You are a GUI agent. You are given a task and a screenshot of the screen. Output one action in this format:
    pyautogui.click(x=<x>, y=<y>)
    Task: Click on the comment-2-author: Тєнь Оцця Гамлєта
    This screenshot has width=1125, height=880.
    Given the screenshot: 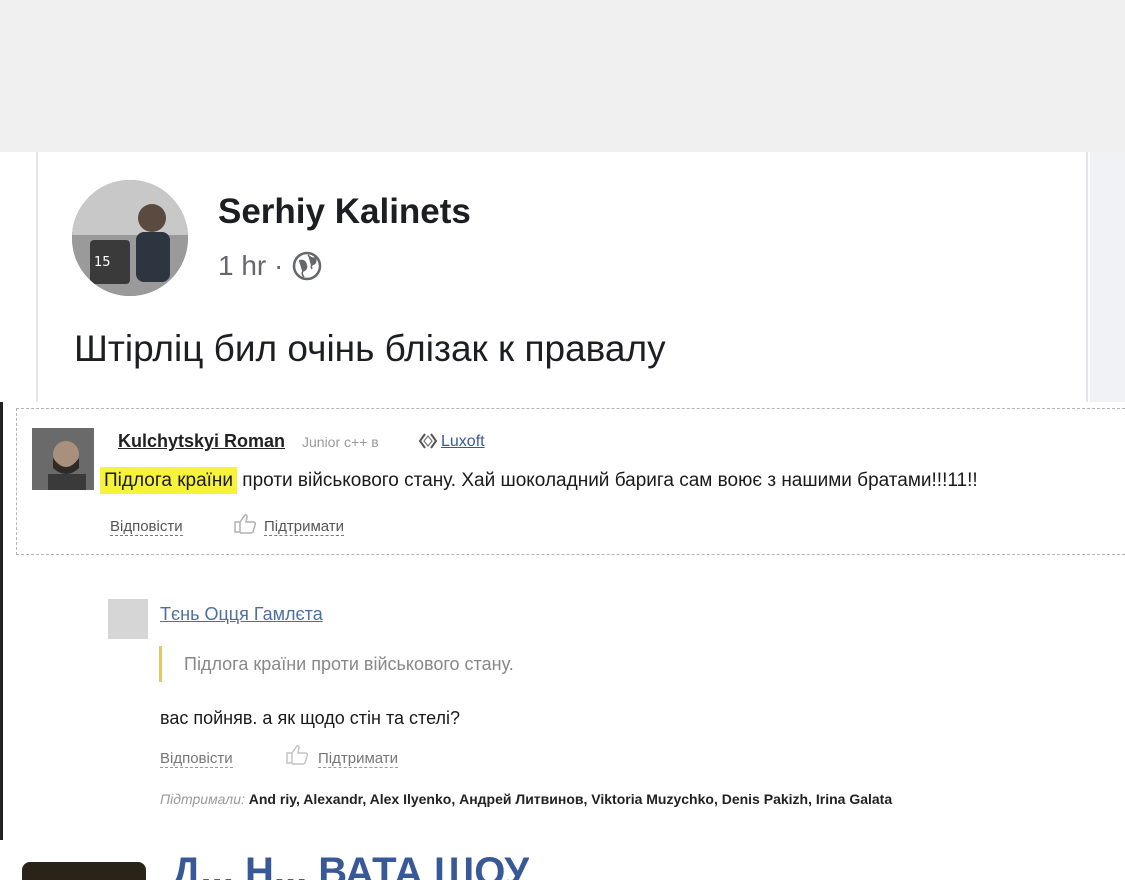 What is the action you would take?
    pyautogui.click(x=241, y=614)
    